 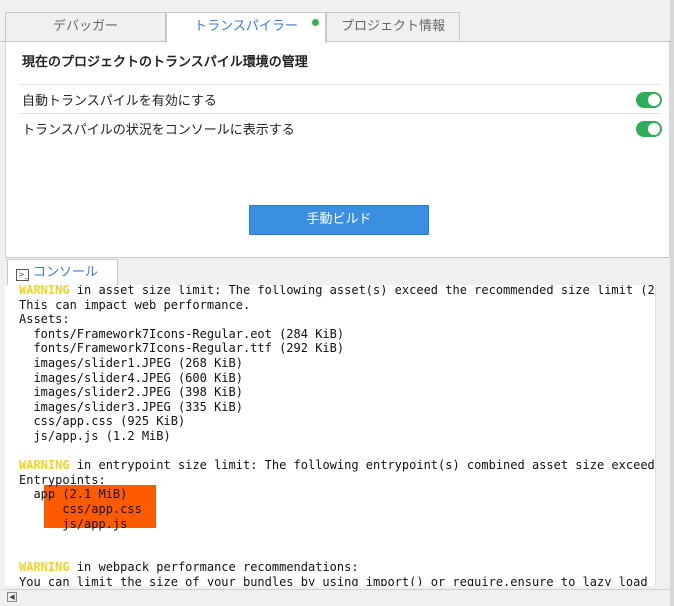 I want to click on terminal-icon: >_, so click(x=22, y=275).